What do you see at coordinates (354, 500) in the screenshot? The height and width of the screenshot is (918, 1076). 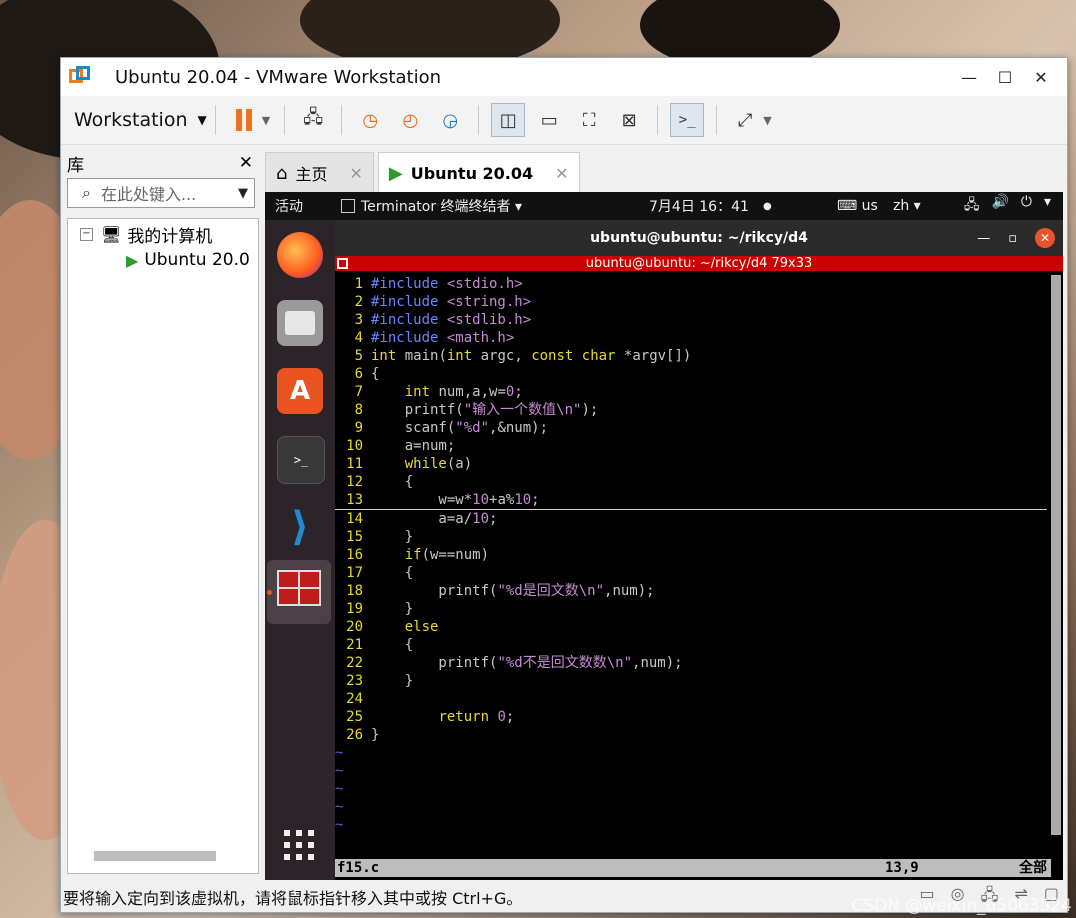 I see `line-number: 13` at bounding box center [354, 500].